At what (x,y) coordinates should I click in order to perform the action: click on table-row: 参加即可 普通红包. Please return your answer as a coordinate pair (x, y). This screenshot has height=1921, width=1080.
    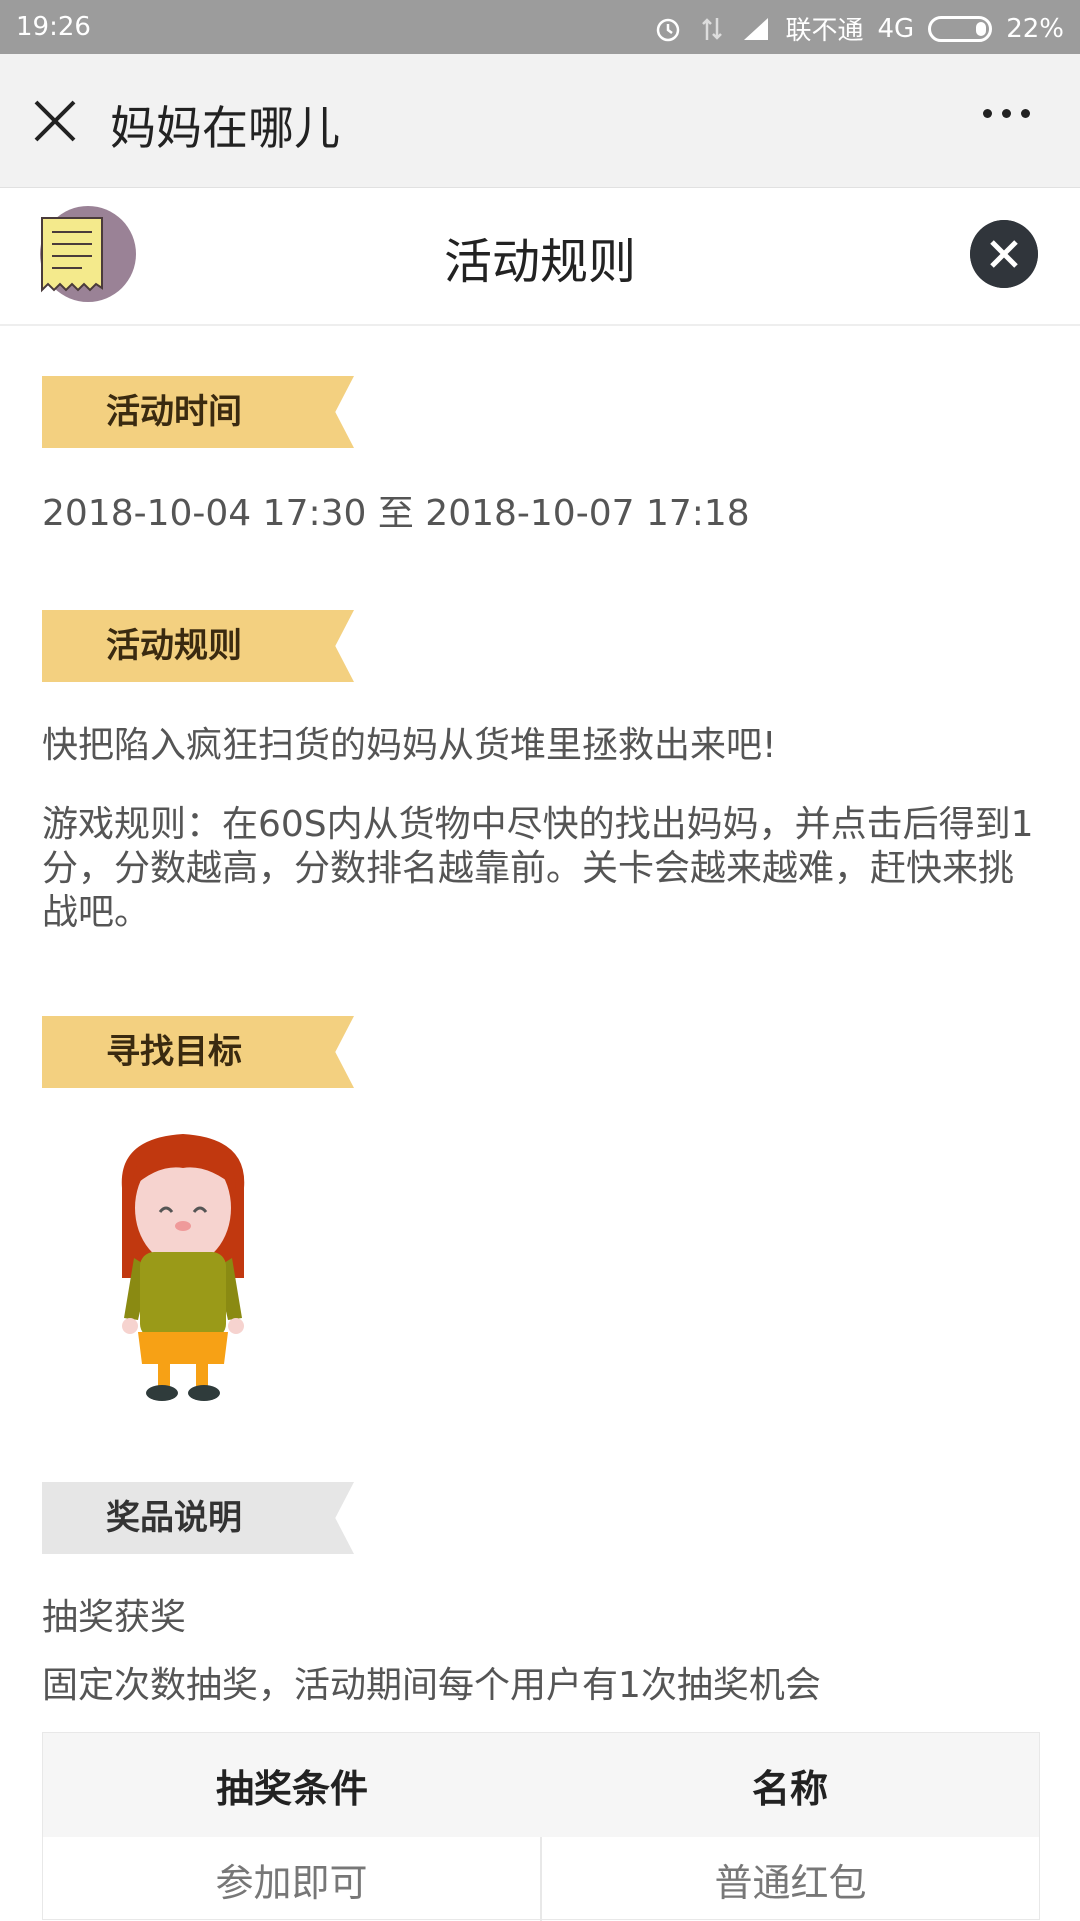
    Looking at the image, I should click on (541, 1879).